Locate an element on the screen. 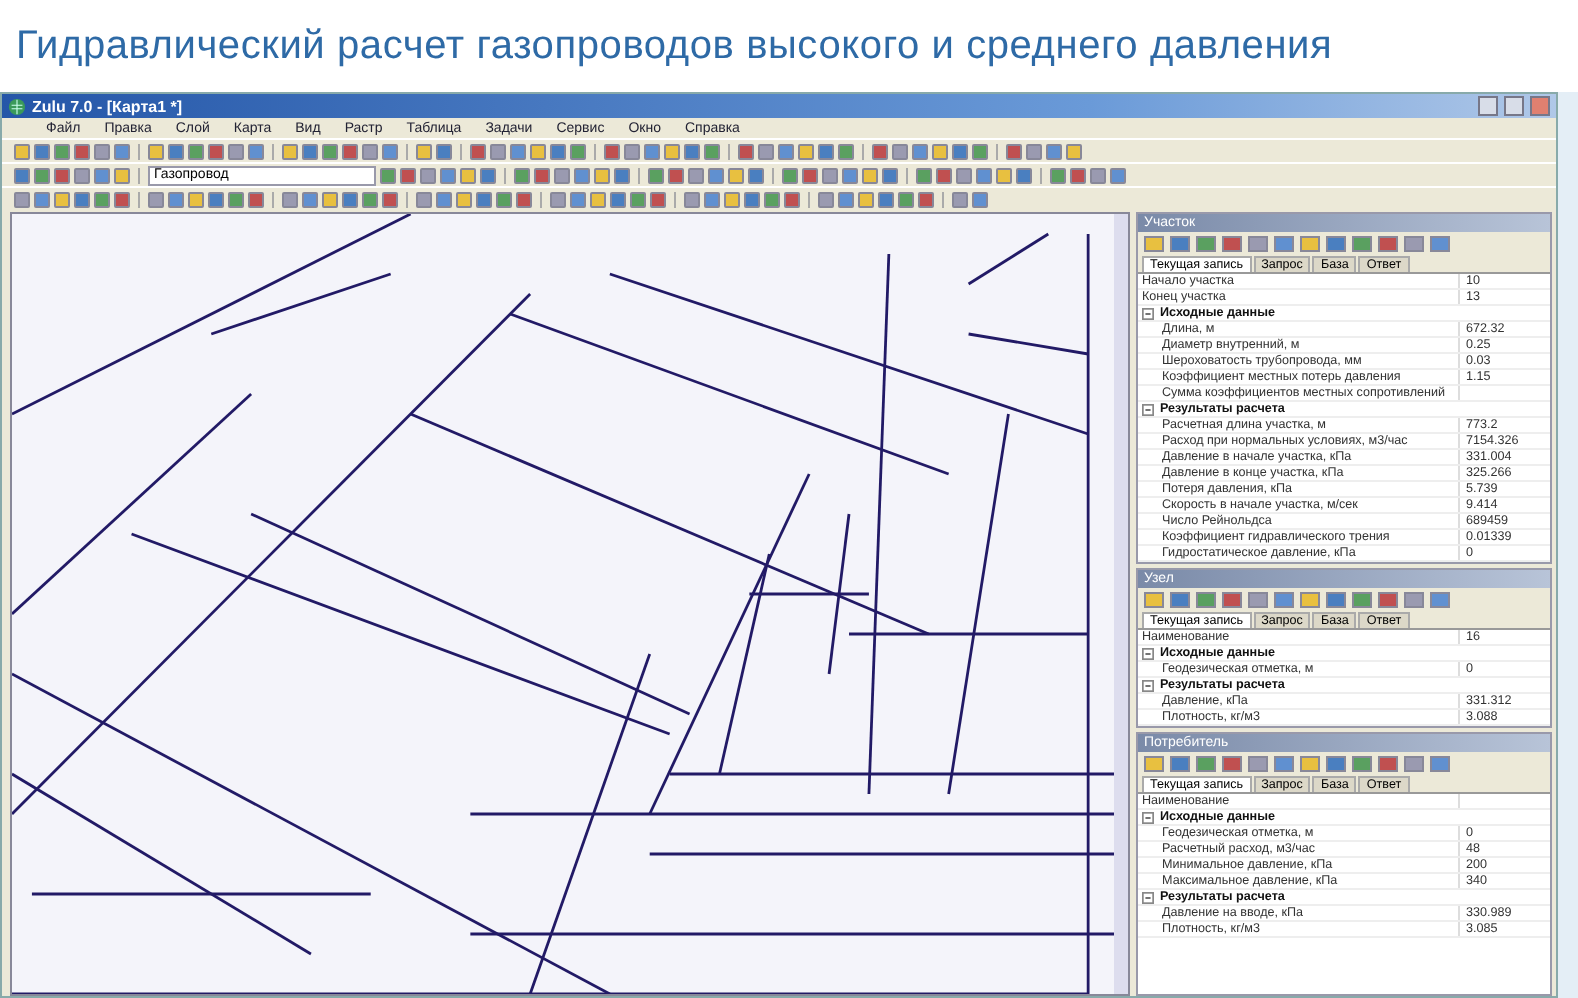  maximize-button is located at coordinates (1514, 106).